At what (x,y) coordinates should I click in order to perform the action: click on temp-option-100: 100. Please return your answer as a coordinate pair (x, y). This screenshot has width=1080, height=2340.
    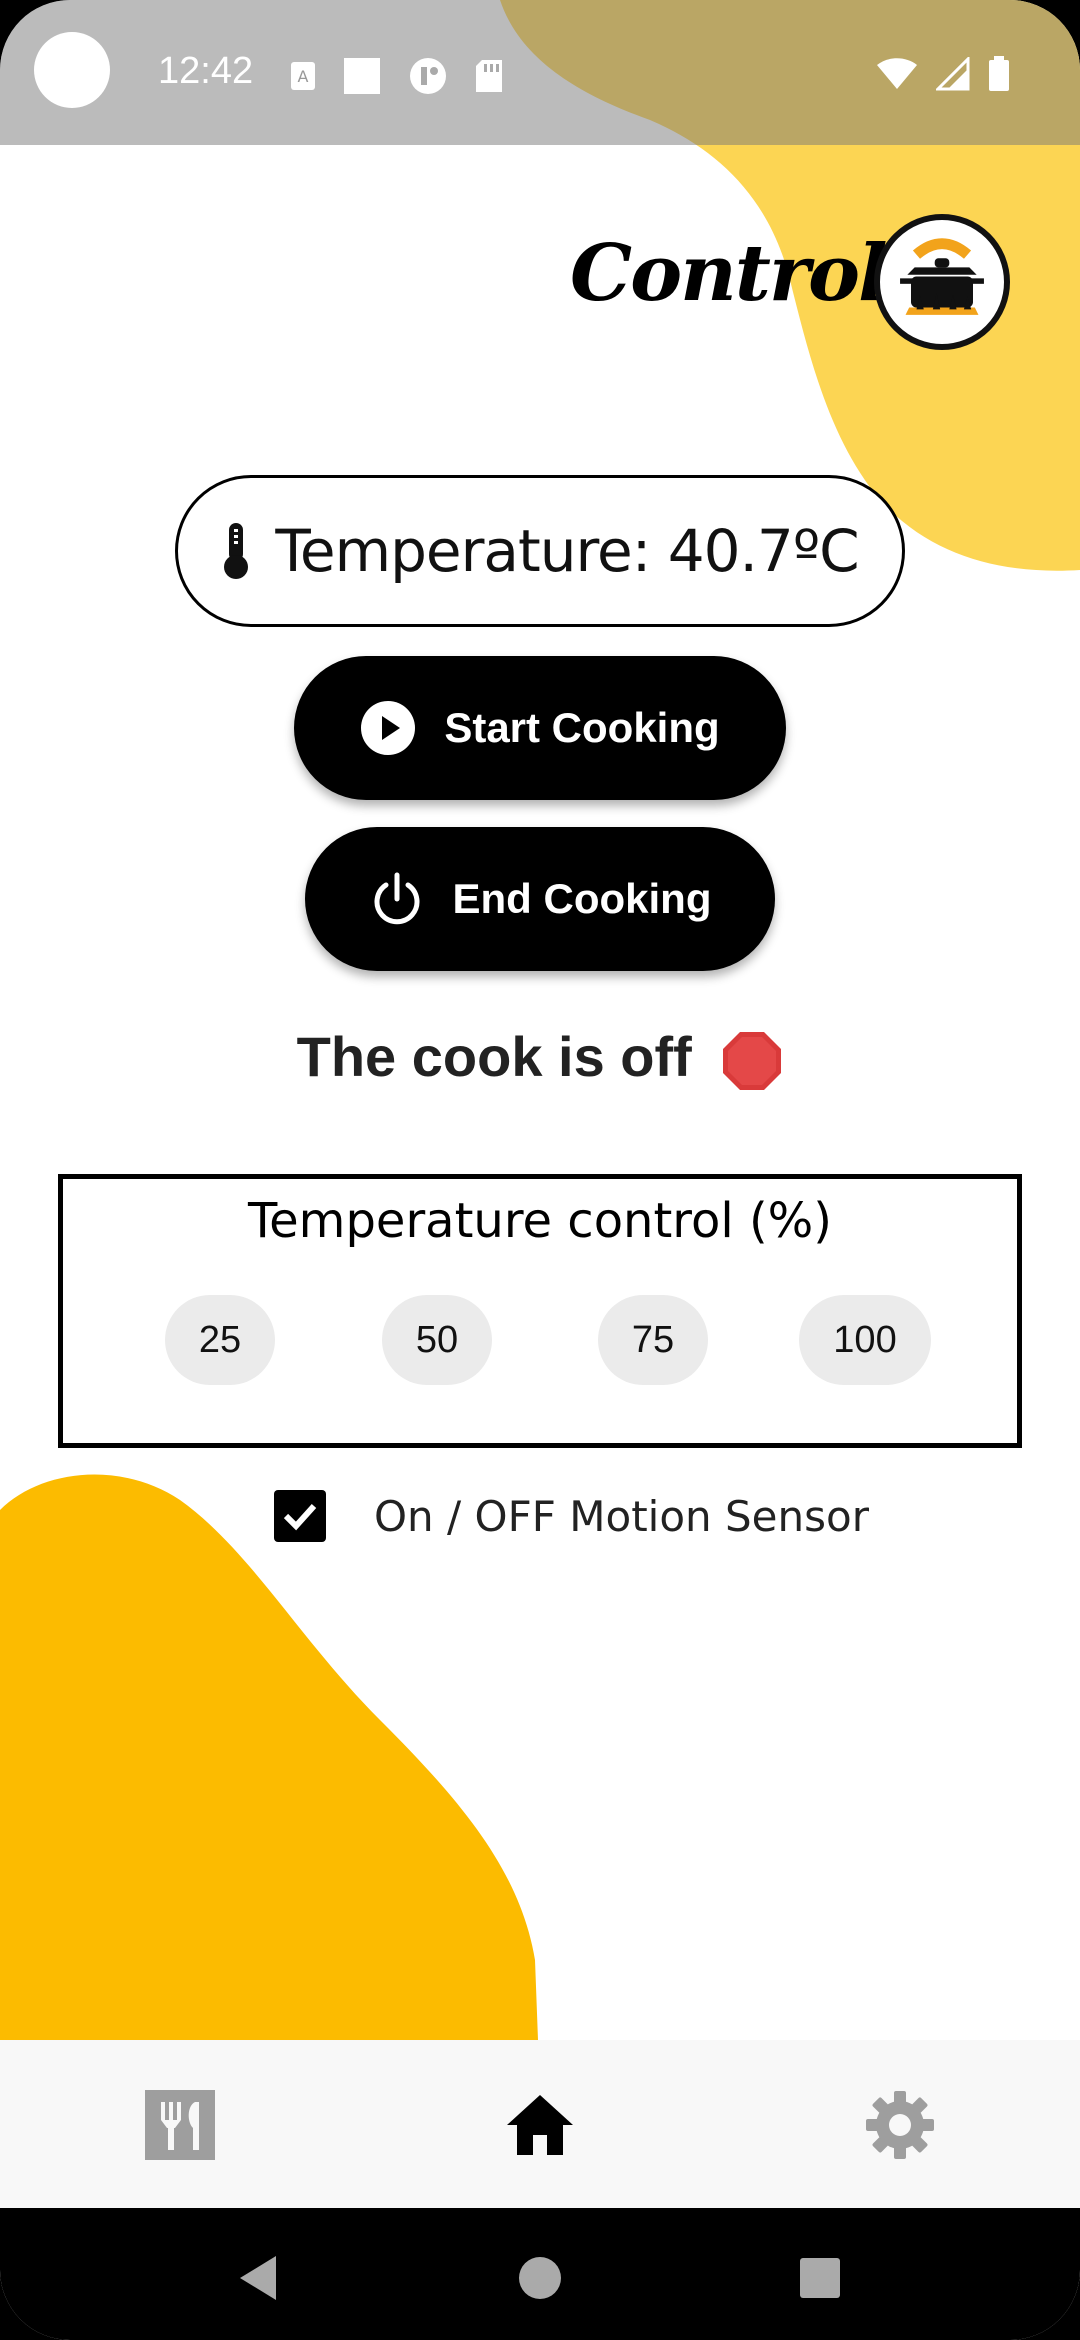
    Looking at the image, I should click on (865, 1340).